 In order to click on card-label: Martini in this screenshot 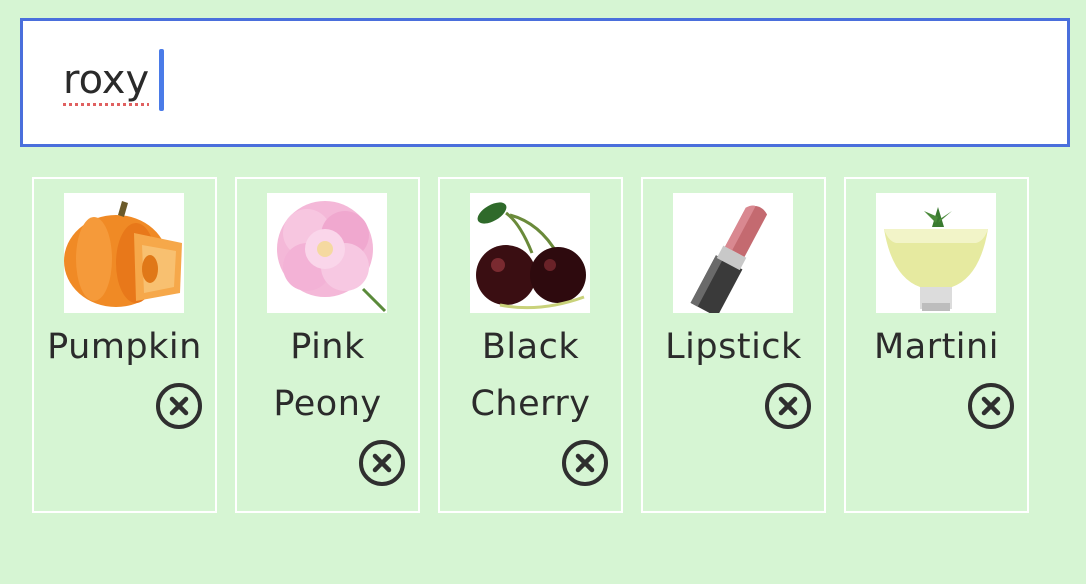, I will do `click(936, 347)`.